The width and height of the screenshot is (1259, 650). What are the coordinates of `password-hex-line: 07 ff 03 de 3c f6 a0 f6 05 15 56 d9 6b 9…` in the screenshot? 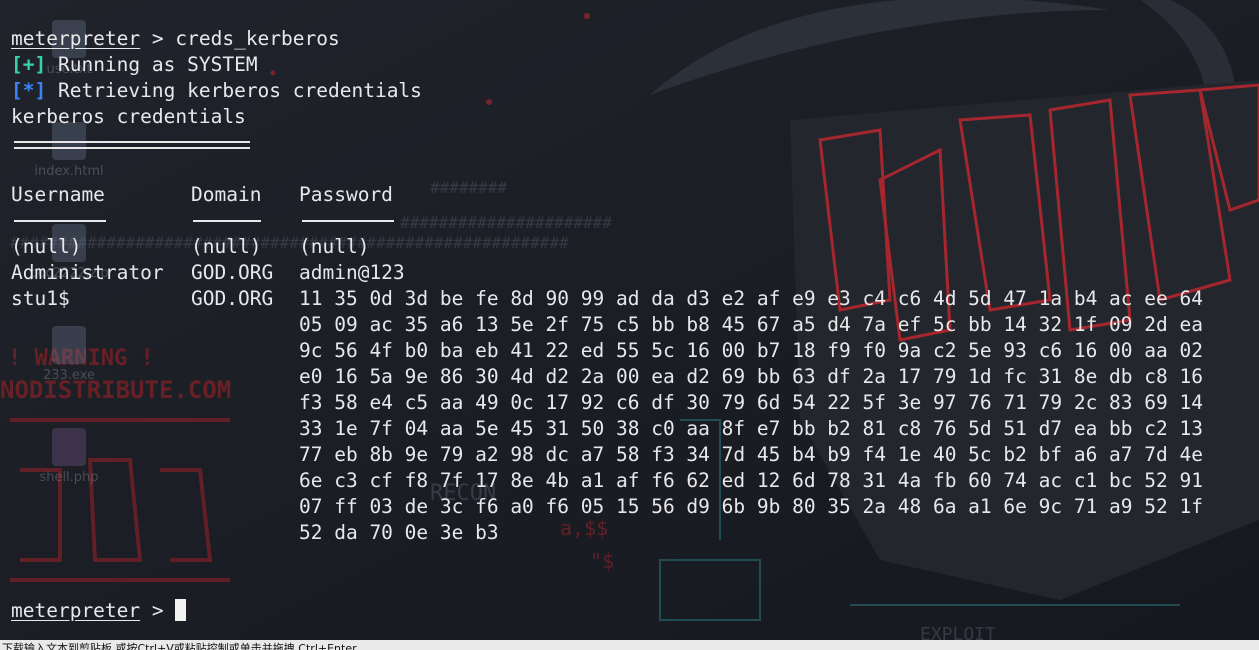 It's located at (751, 506).